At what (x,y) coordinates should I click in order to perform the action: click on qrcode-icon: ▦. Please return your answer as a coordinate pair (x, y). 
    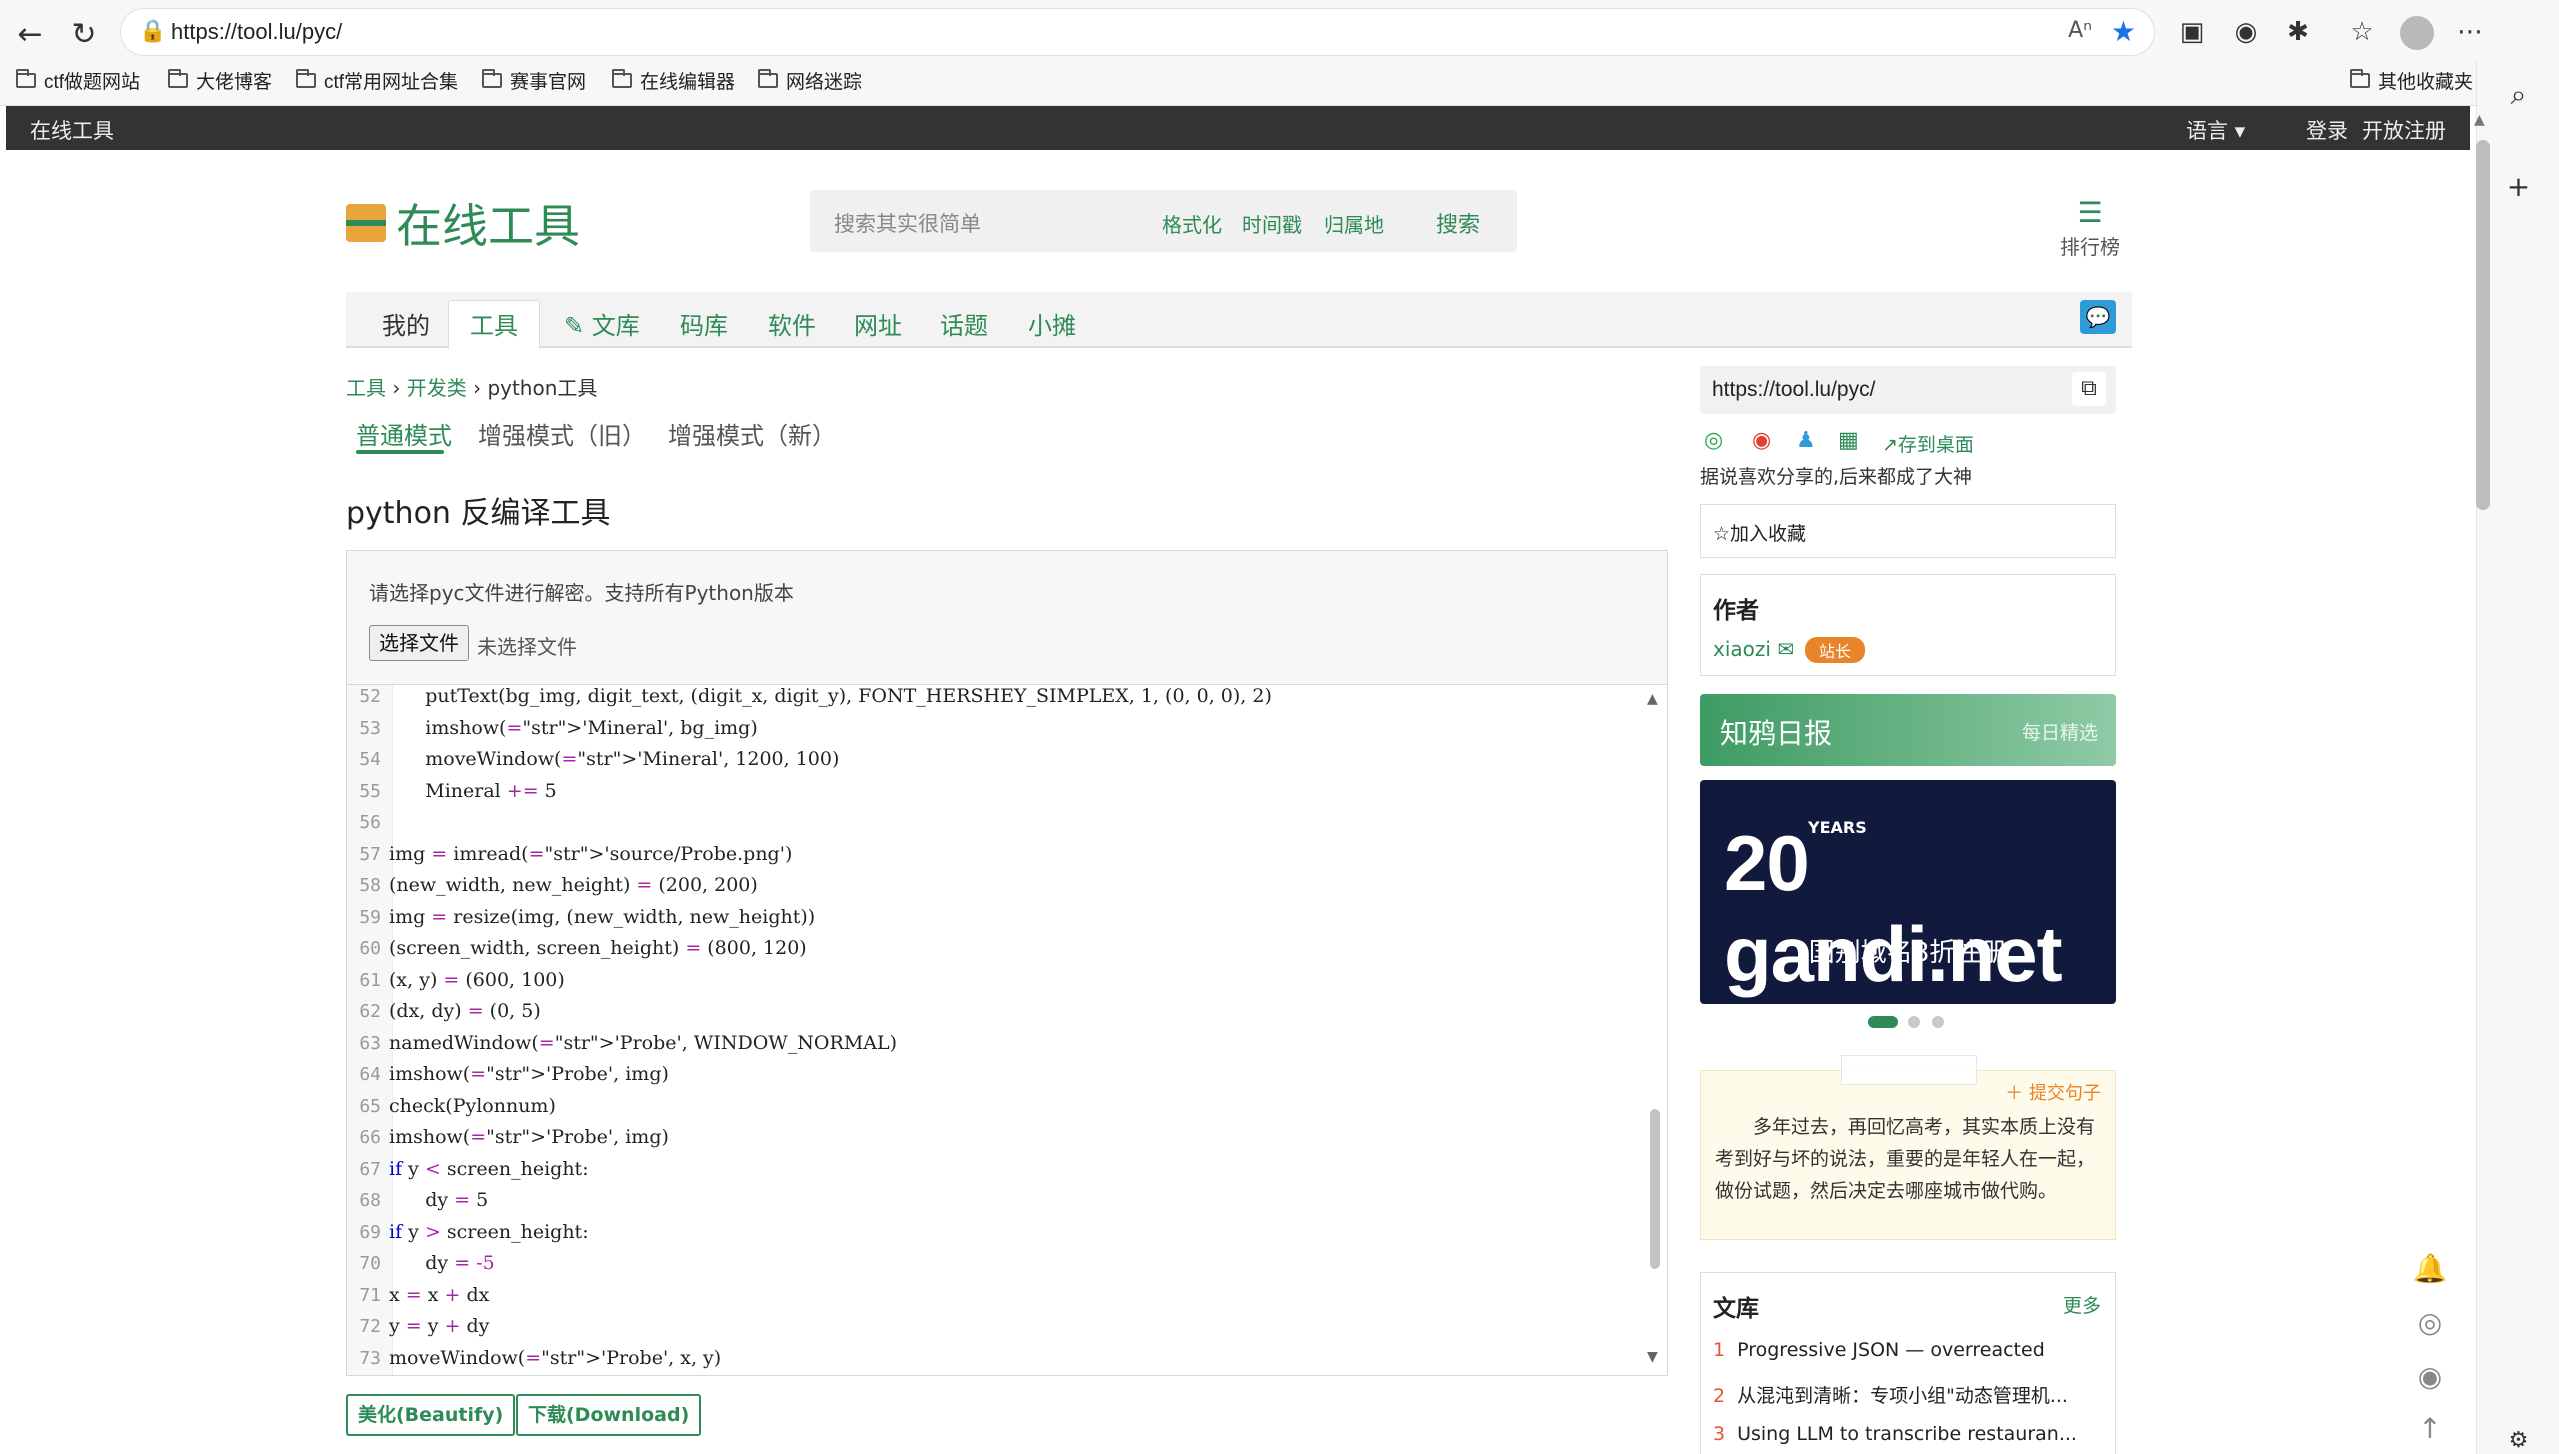
    Looking at the image, I should click on (1848, 440).